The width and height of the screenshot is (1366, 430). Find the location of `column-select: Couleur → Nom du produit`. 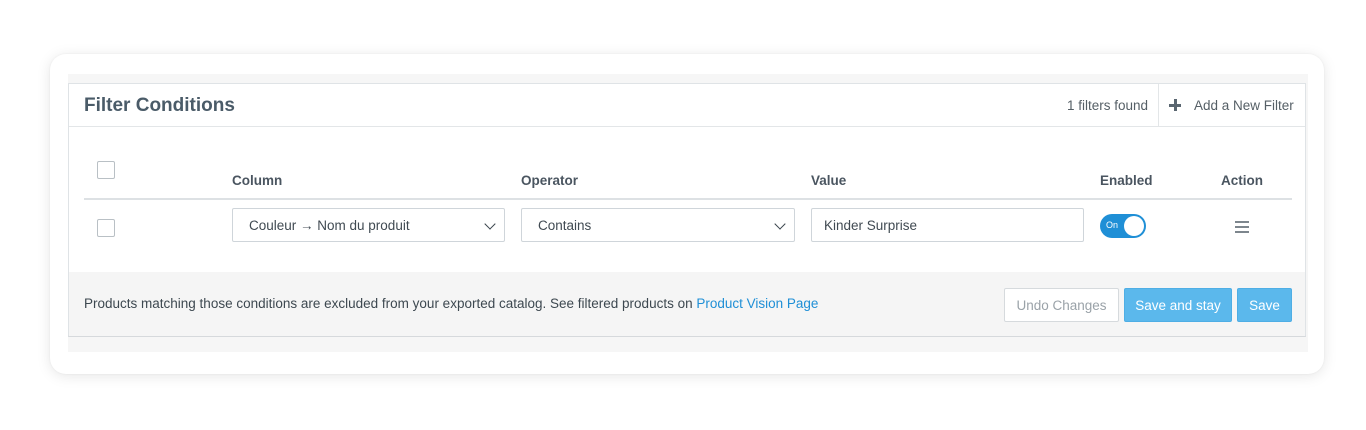

column-select: Couleur → Nom du produit is located at coordinates (368, 225).